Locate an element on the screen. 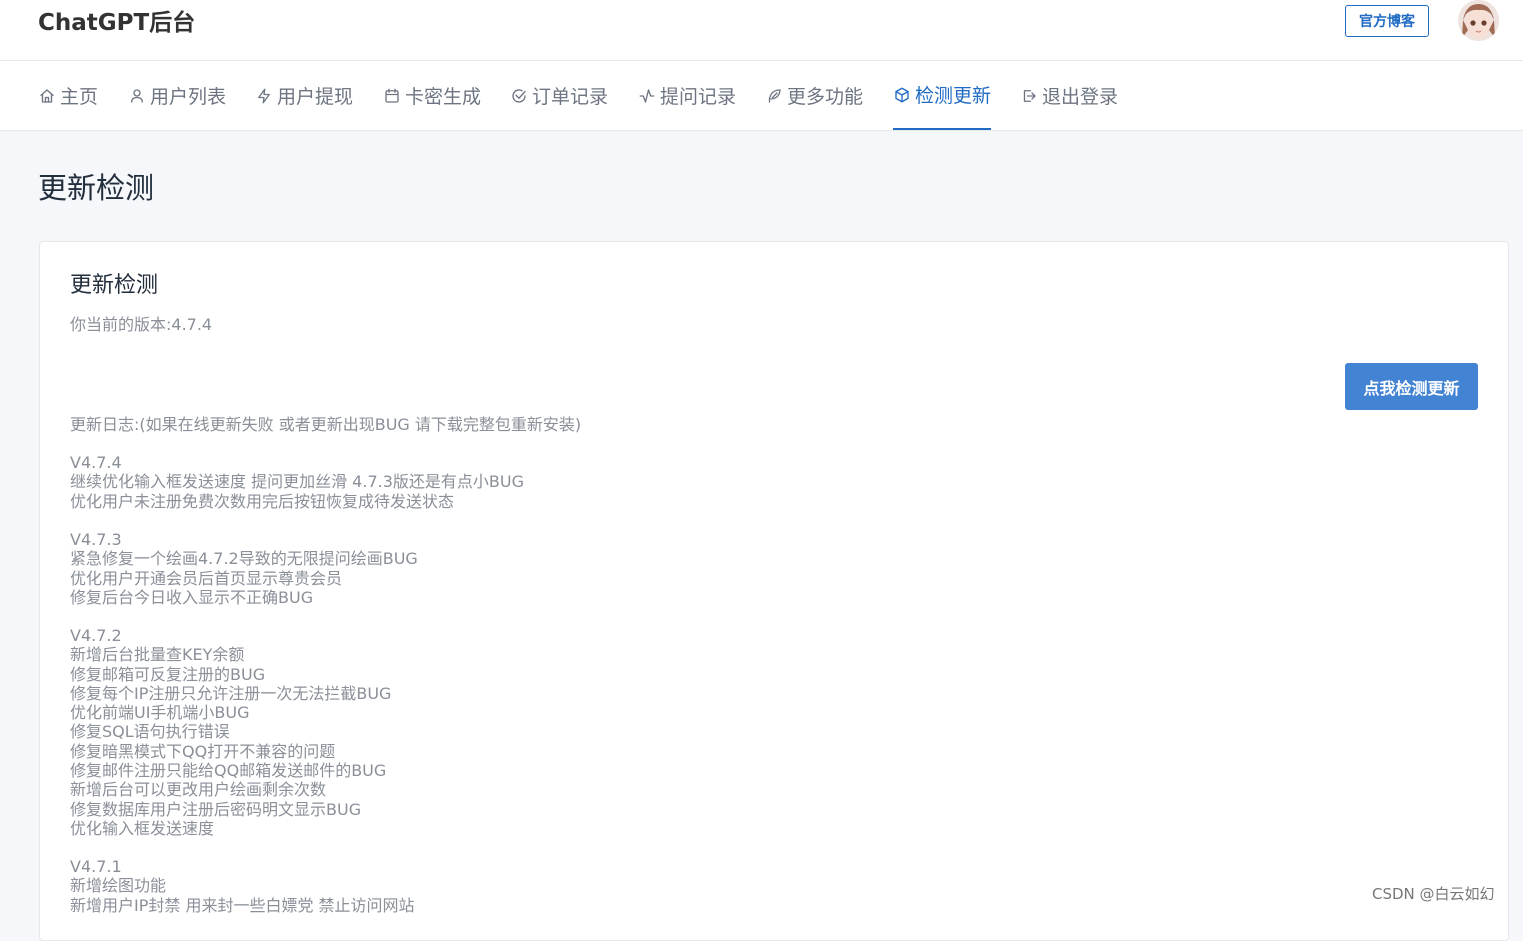 Image resolution: width=1523 pixels, height=941 pixels. nav-item-logout: 退出登录 is located at coordinates (1069, 95).